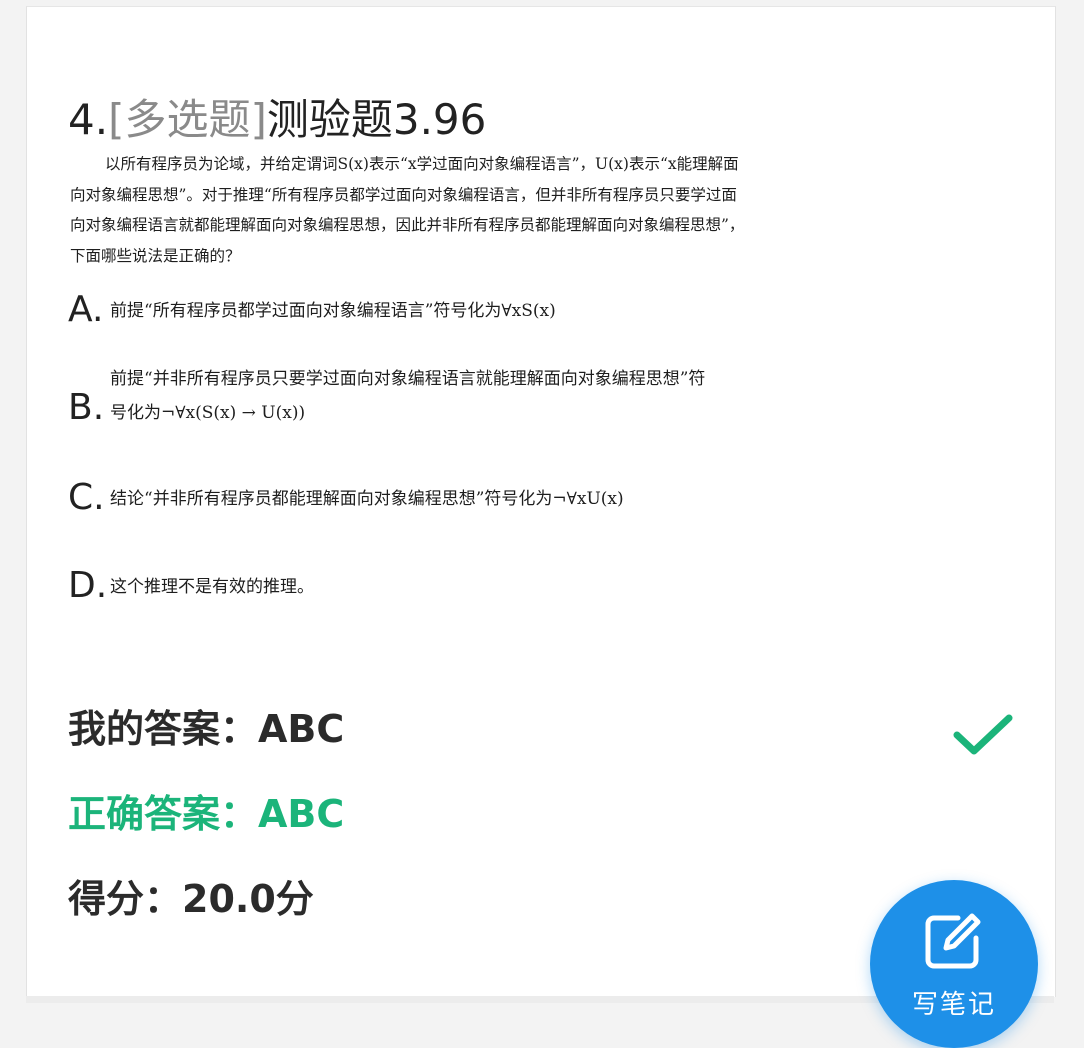  I want to click on stem-line: 下面哪些说法是正确的？, so click(155, 255).